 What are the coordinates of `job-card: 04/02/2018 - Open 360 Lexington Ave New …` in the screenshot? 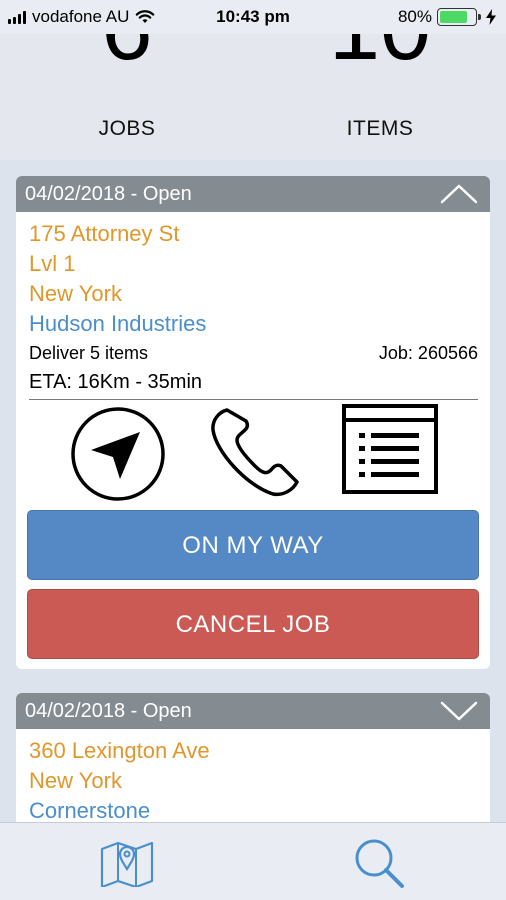 It's located at (253, 757).